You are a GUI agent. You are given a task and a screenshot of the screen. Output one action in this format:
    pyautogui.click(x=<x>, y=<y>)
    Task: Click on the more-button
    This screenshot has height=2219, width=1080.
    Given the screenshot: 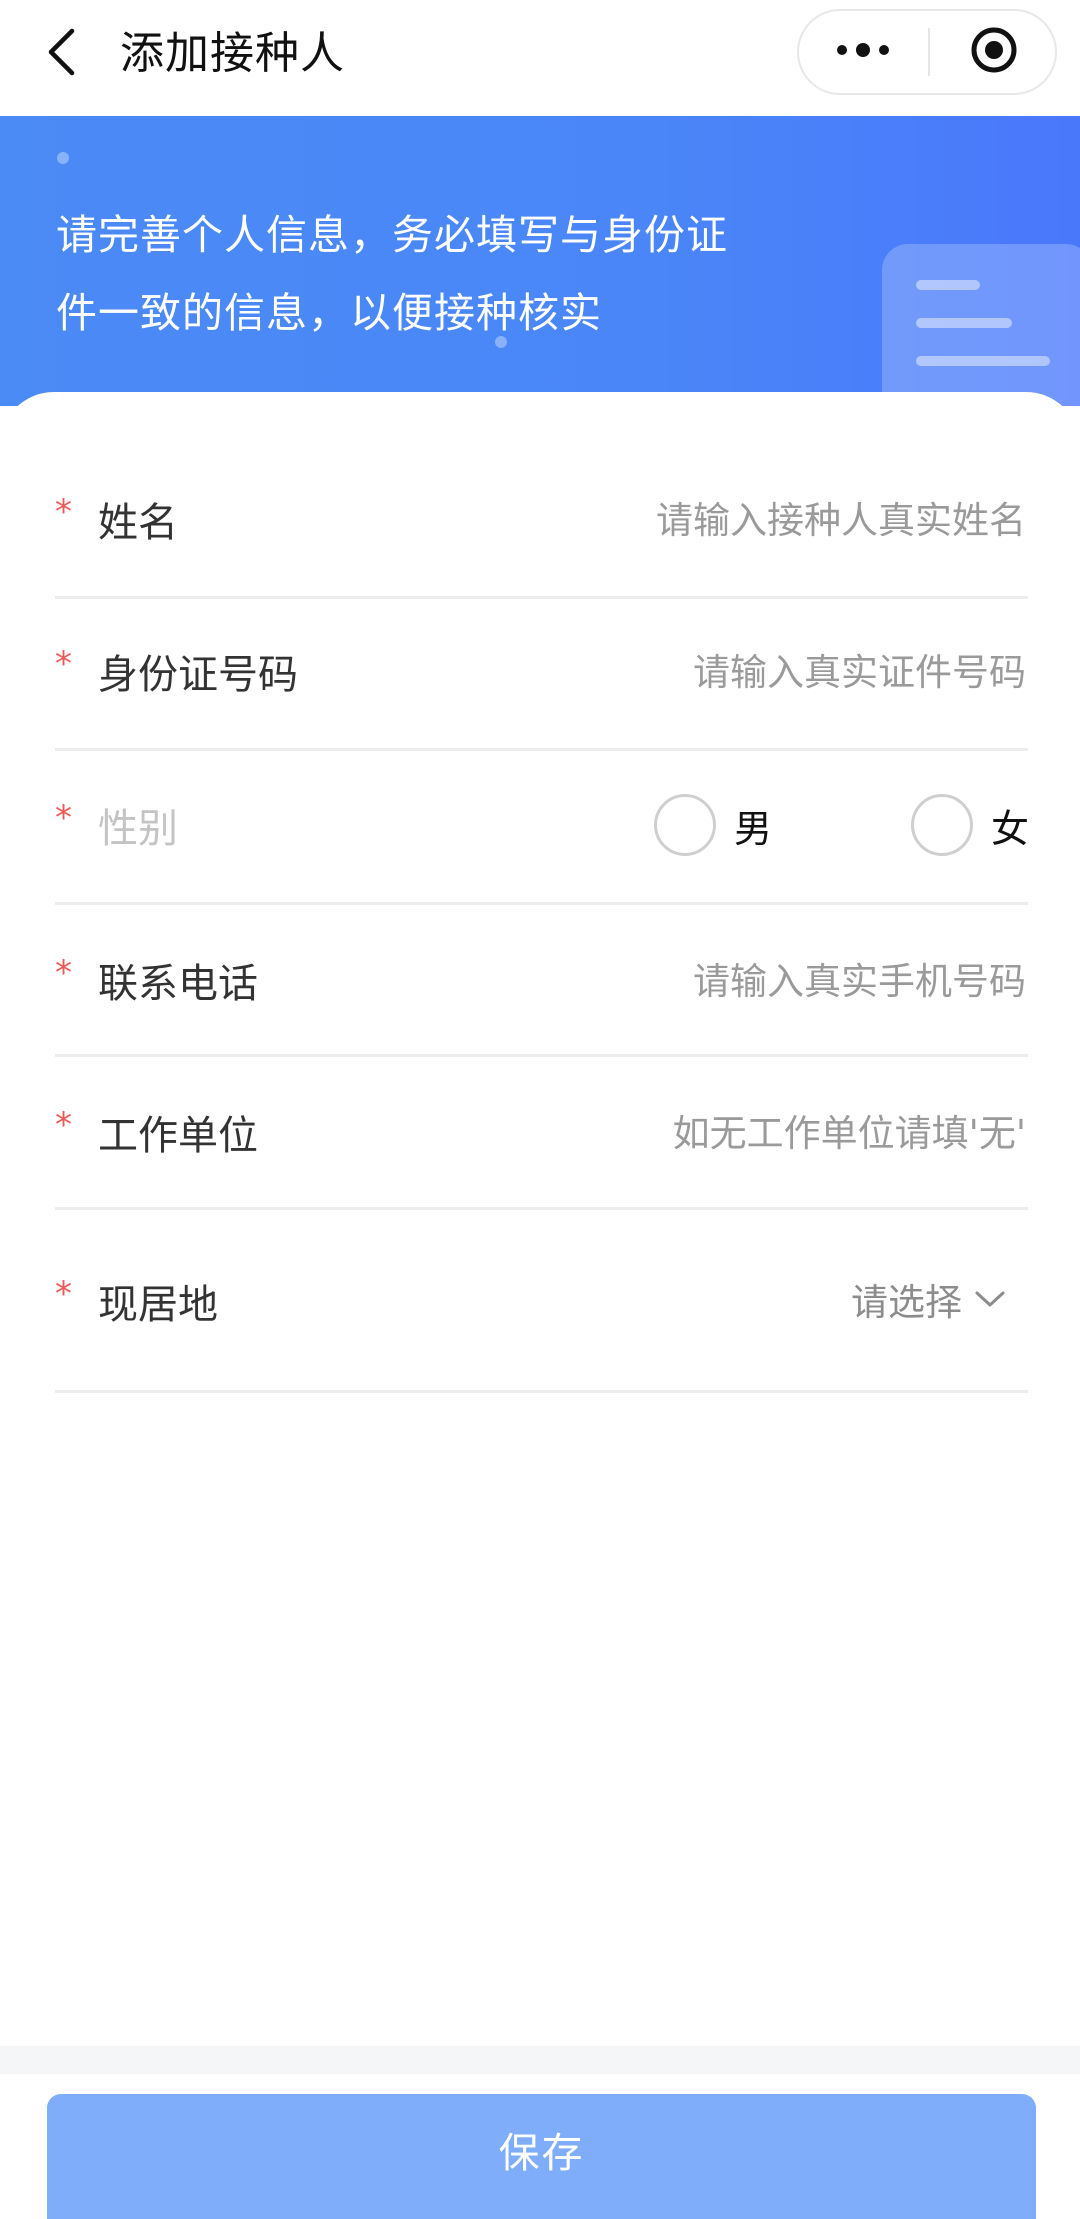 What is the action you would take?
    pyautogui.click(x=863, y=52)
    